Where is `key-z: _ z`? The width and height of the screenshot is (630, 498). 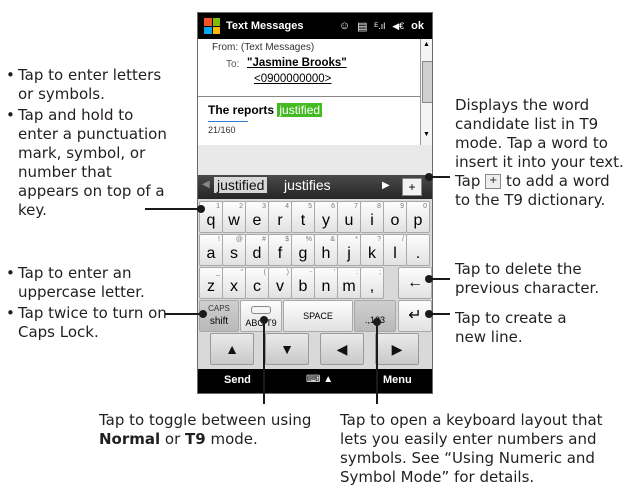 key-z: _ z is located at coordinates (211, 283).